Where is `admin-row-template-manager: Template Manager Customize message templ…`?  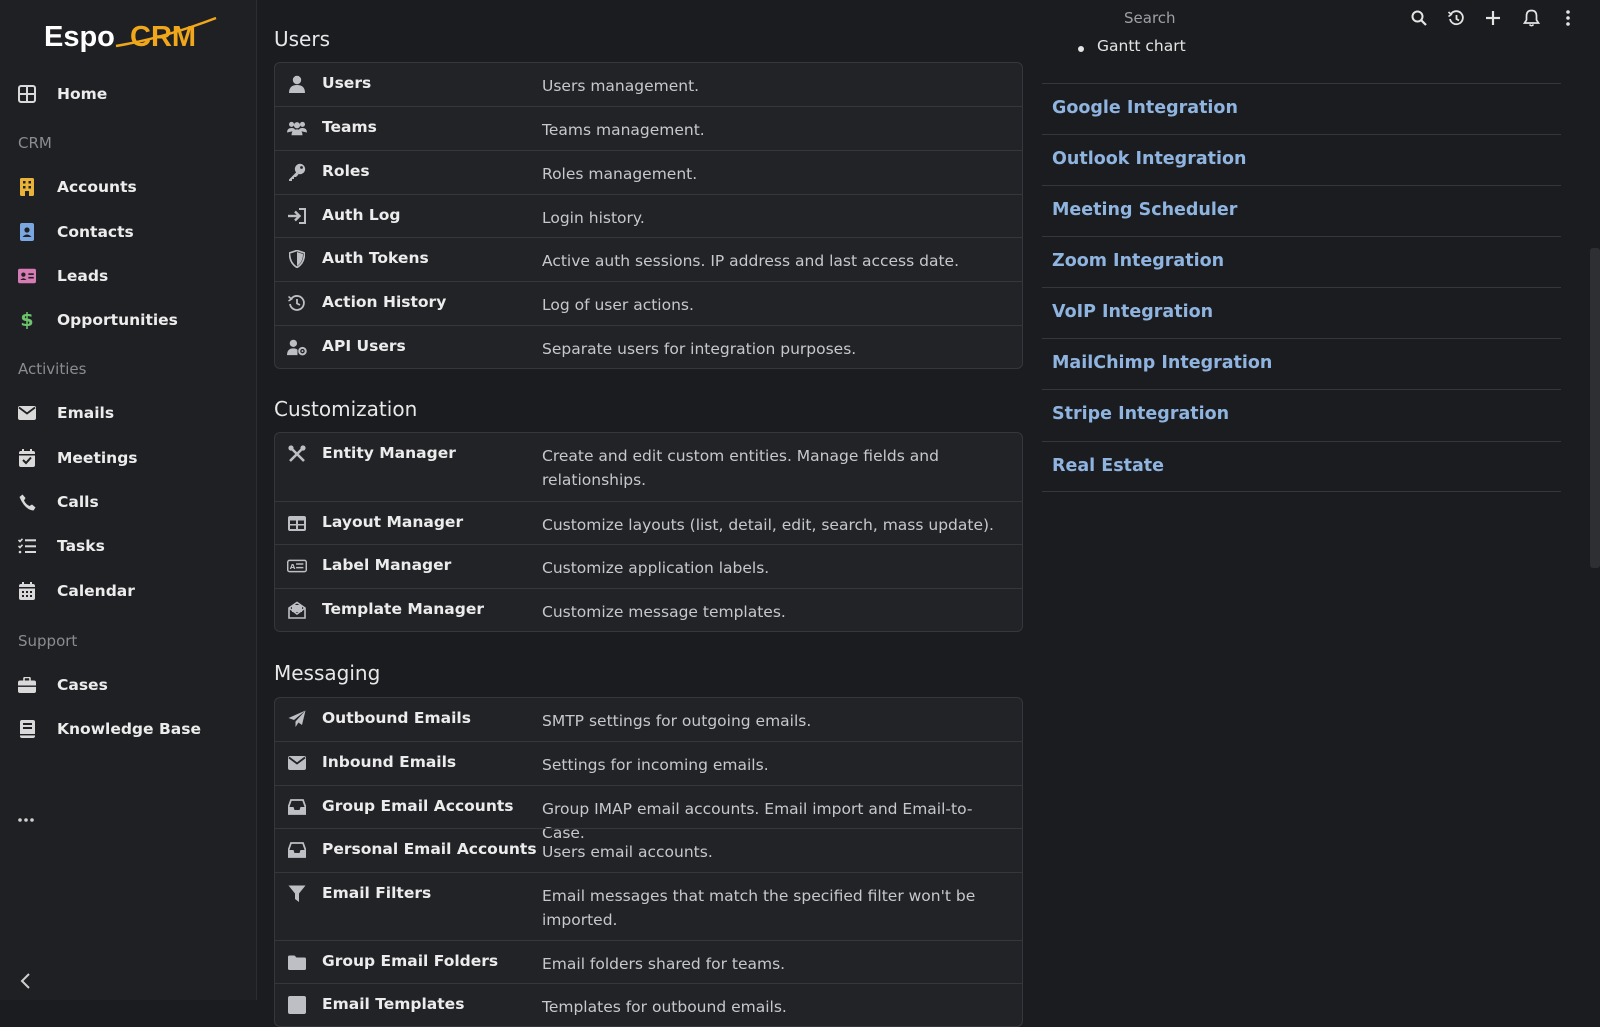
admin-row-template-manager: Template Manager Customize message templ… is located at coordinates (648, 609).